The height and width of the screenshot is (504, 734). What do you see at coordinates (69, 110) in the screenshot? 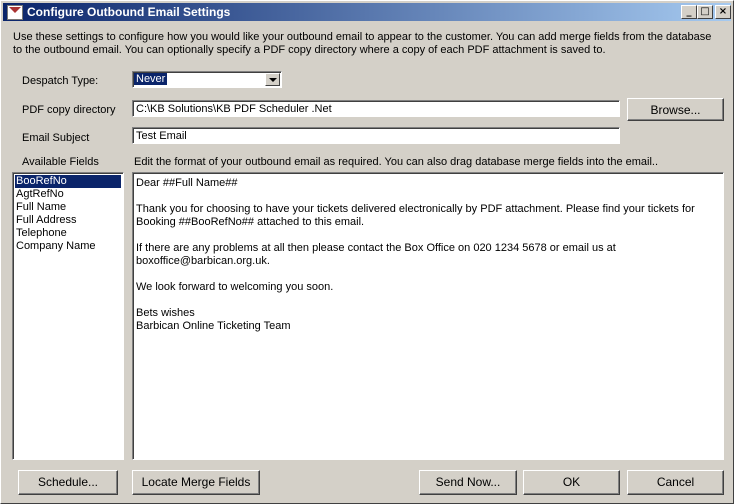
I see `pdf-copy-directory-label: PDF copy directory` at bounding box center [69, 110].